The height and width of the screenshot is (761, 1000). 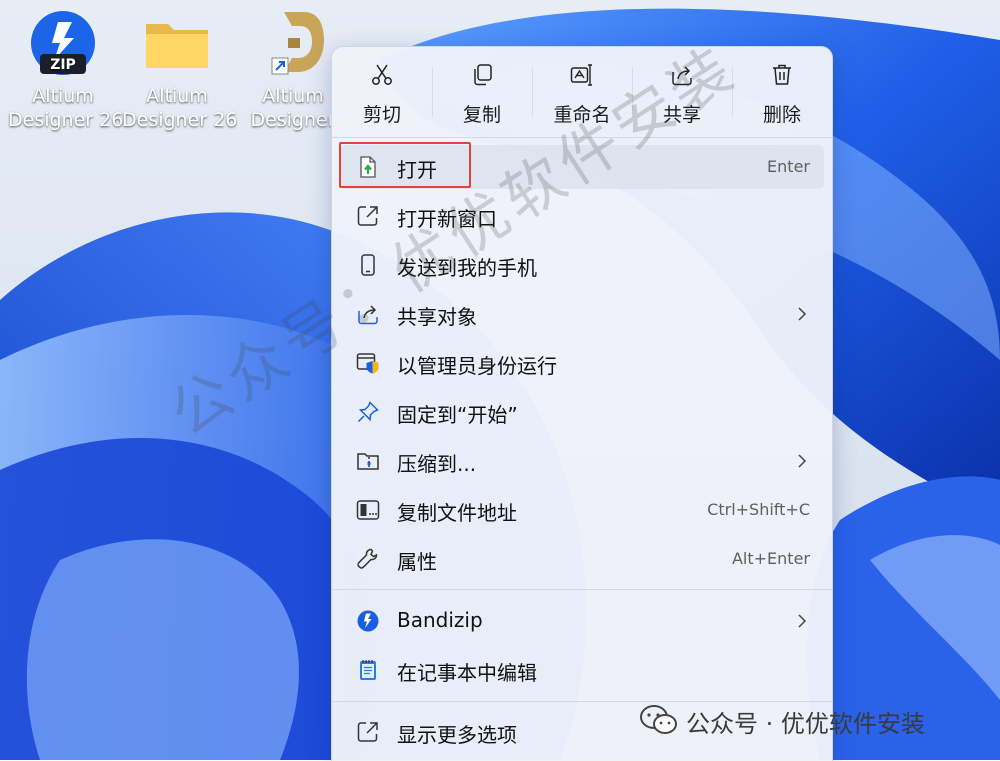 I want to click on altium-shortcut-icon, so click(x=293, y=43).